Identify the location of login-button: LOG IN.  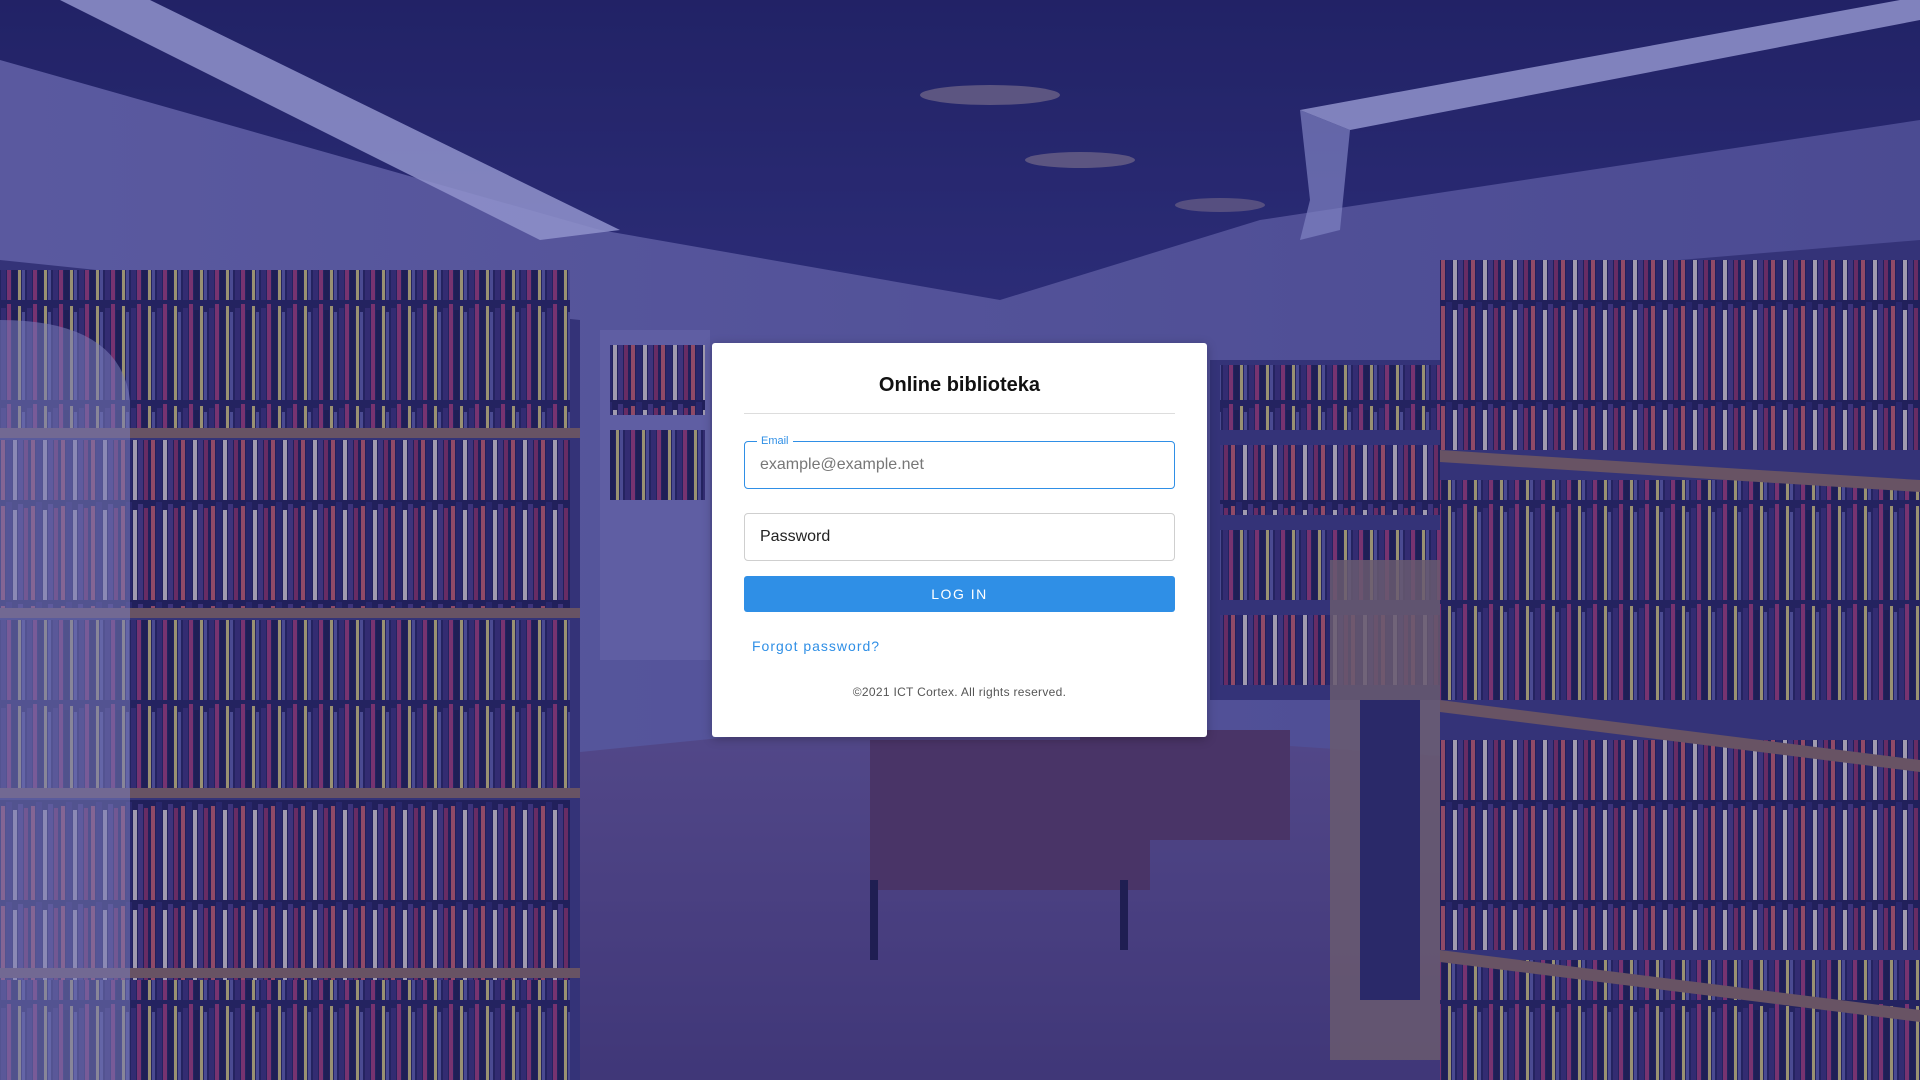
(959, 594).